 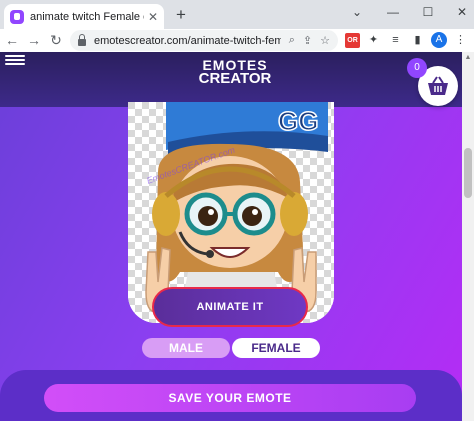 I want to click on reload-icon: ↻, so click(x=56, y=40).